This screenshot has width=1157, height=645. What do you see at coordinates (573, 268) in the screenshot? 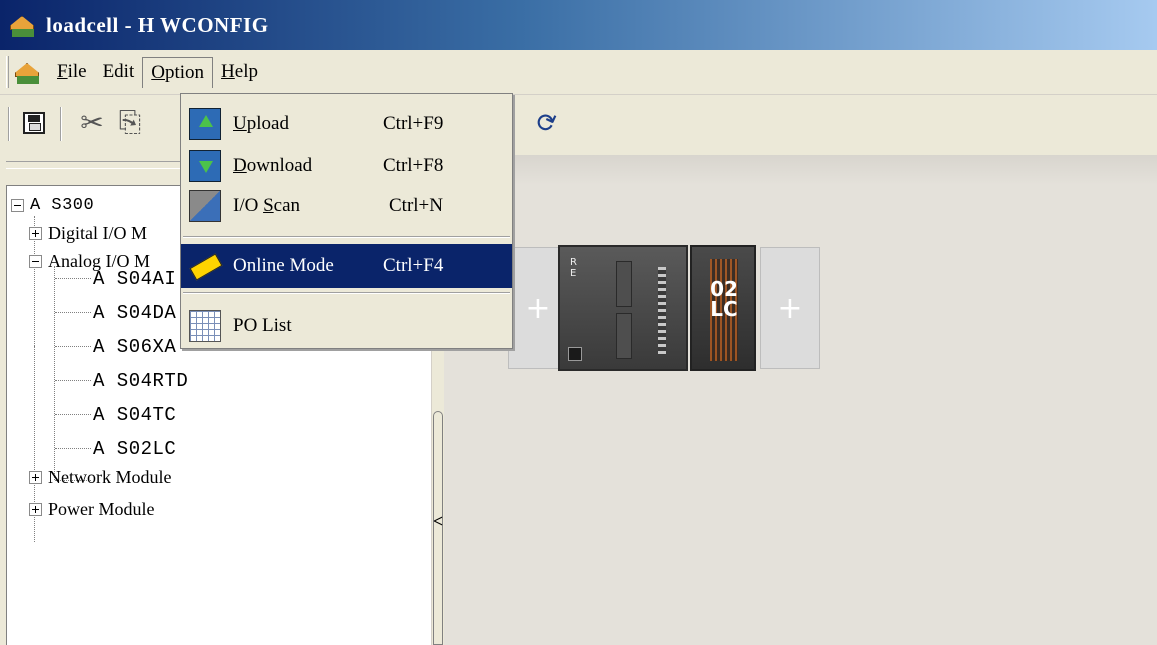
I see `cpu-led-label: R E` at bounding box center [573, 268].